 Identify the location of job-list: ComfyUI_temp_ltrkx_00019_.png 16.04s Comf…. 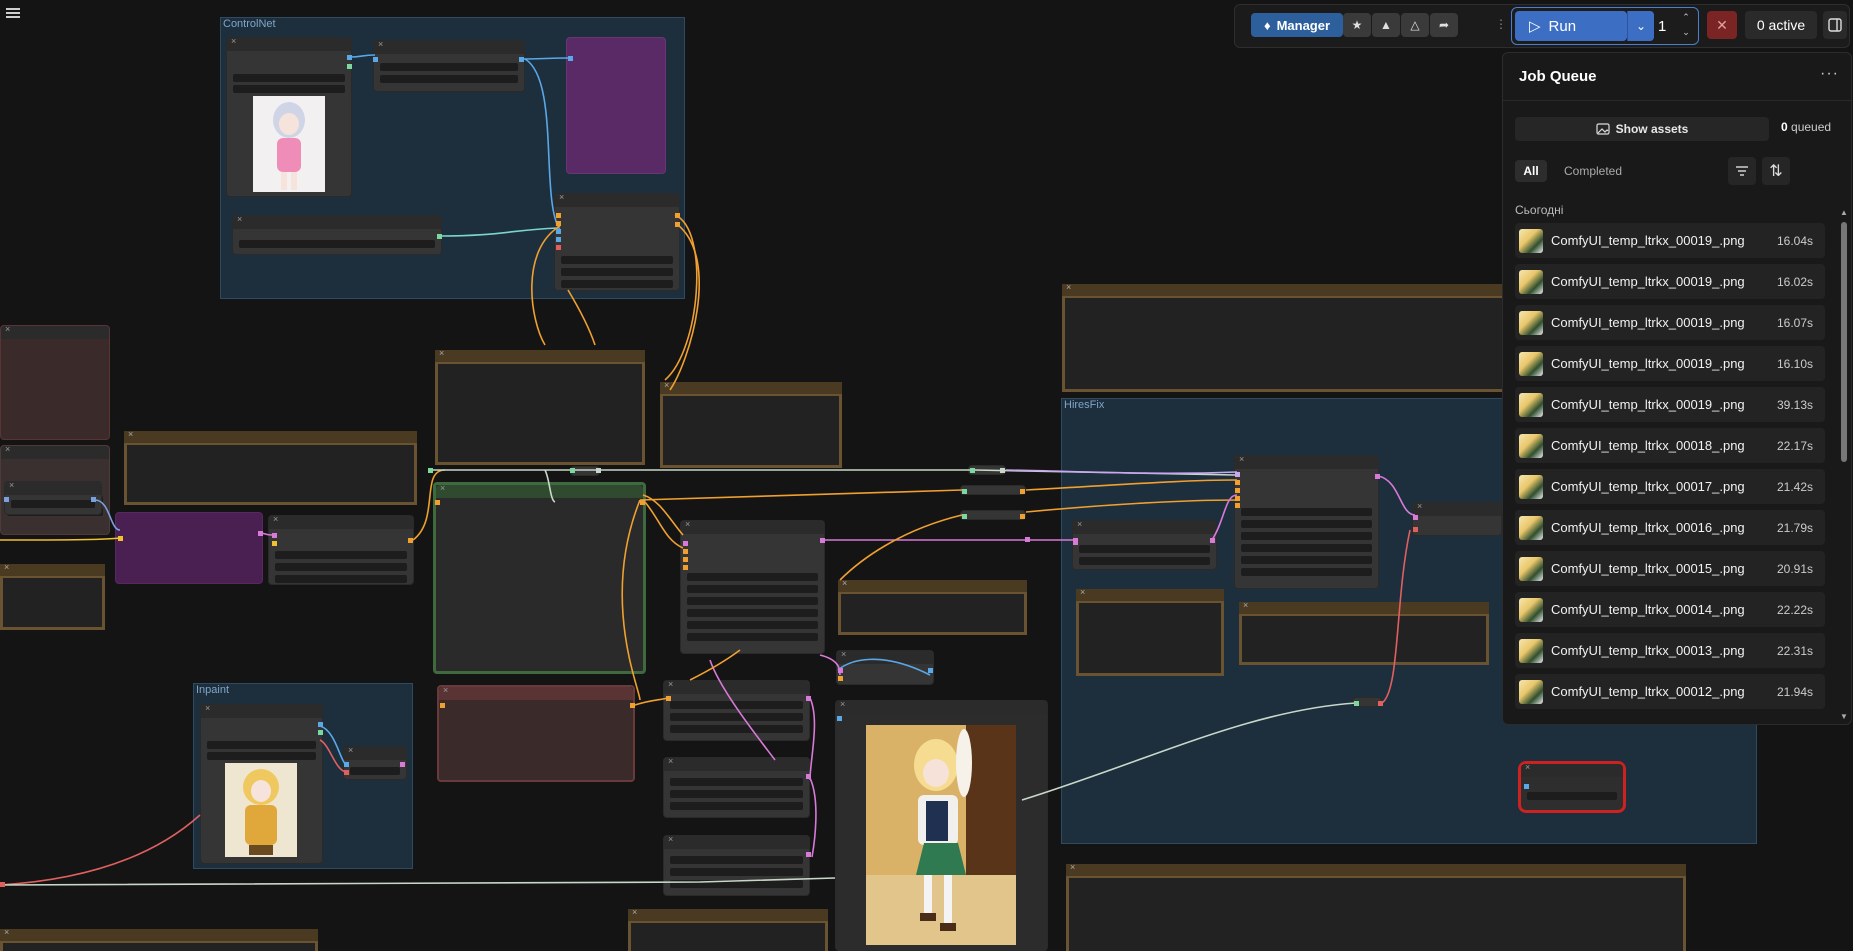
(1670, 469).